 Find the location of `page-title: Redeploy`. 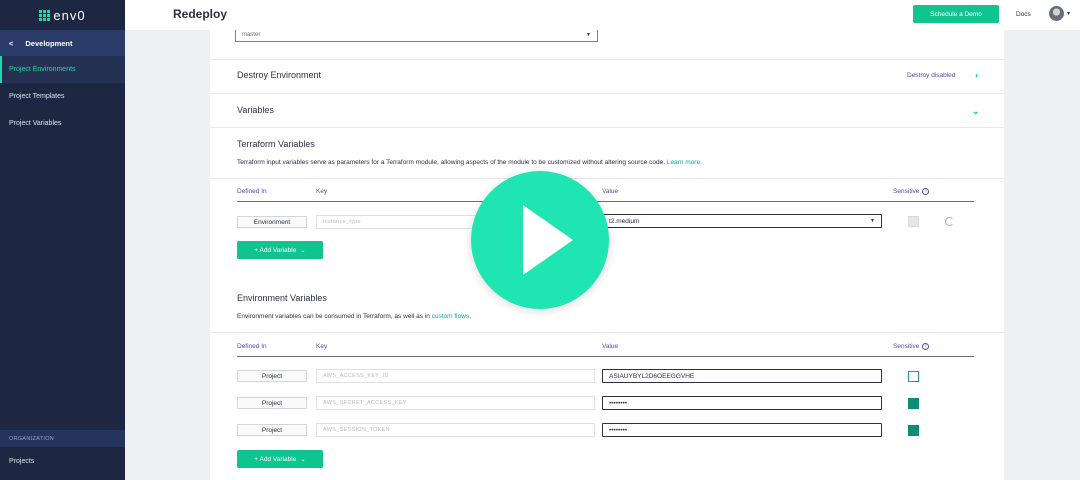

page-title: Redeploy is located at coordinates (200, 14).